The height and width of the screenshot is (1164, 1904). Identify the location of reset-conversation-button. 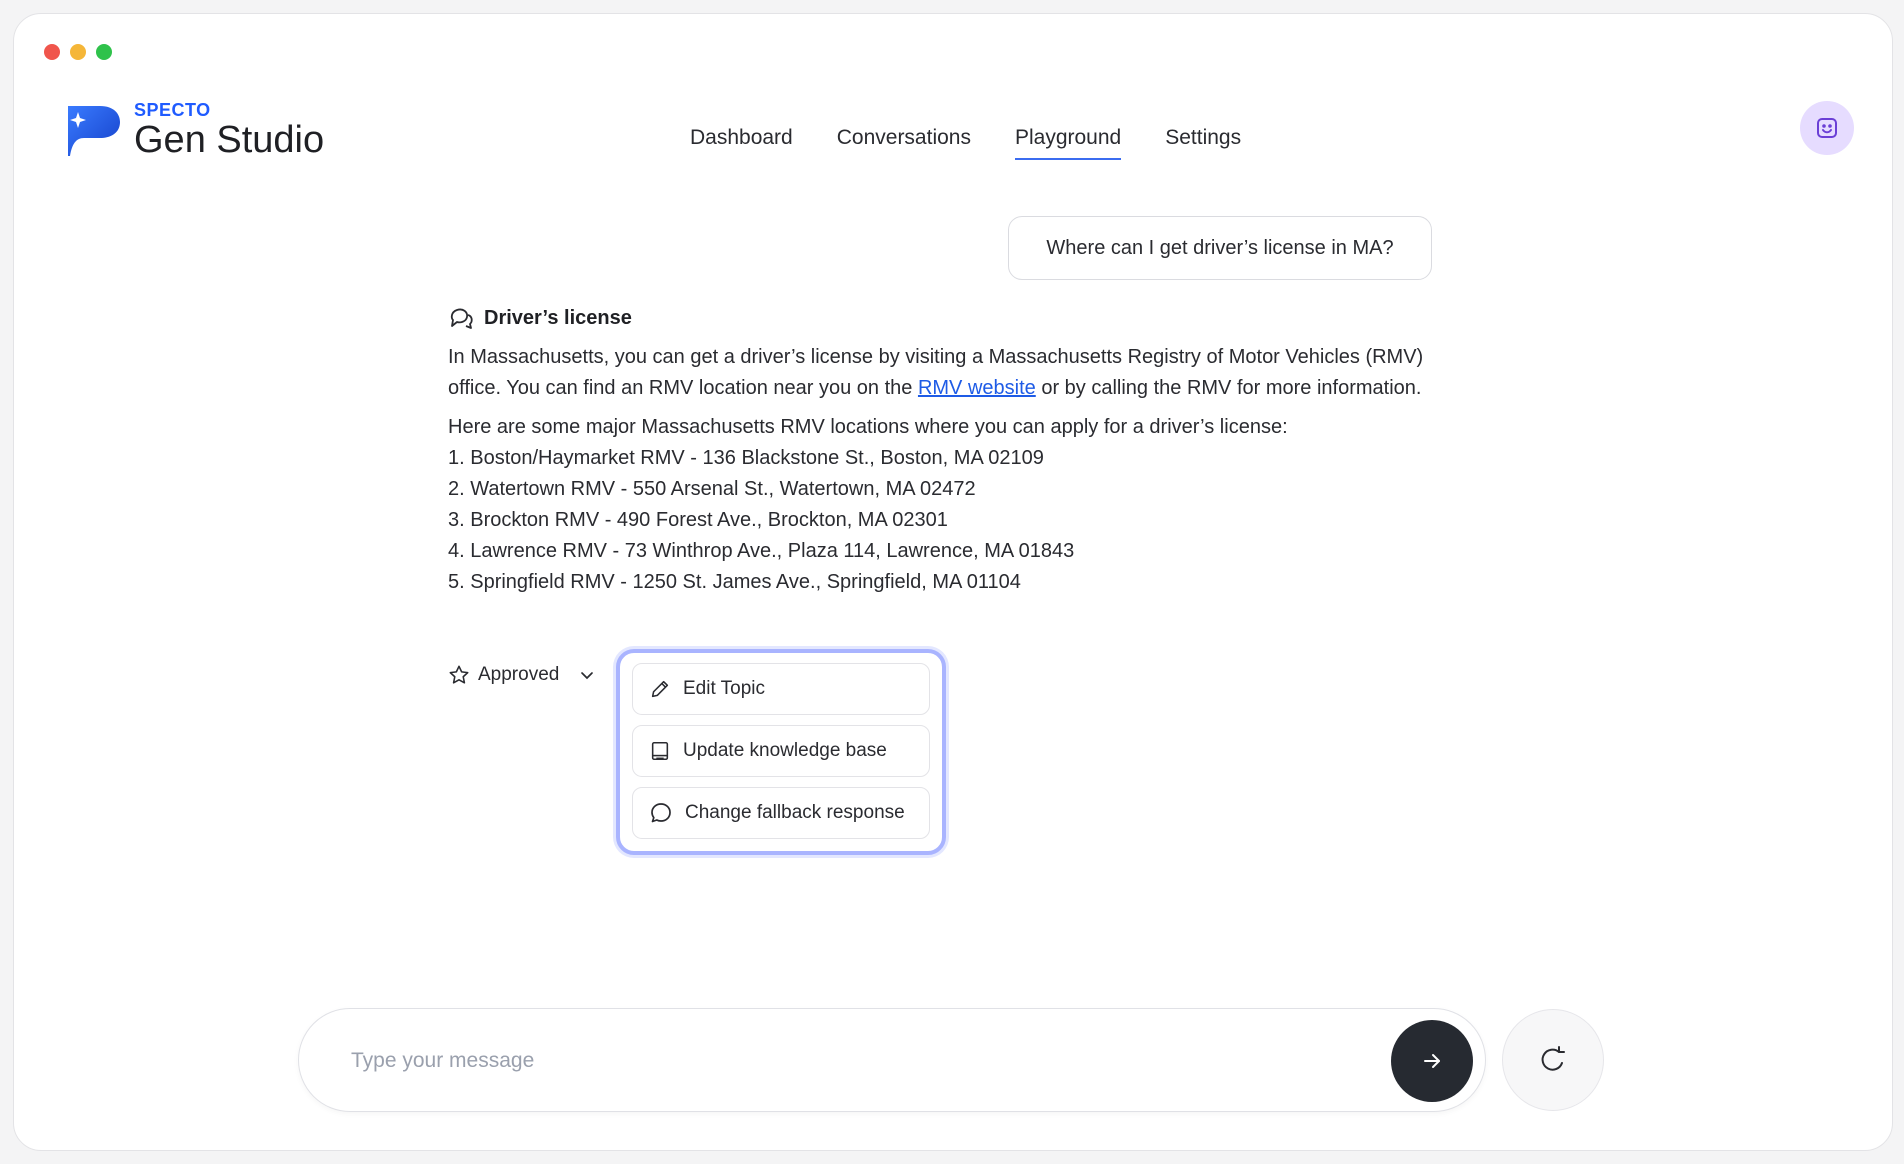
(1553, 1060).